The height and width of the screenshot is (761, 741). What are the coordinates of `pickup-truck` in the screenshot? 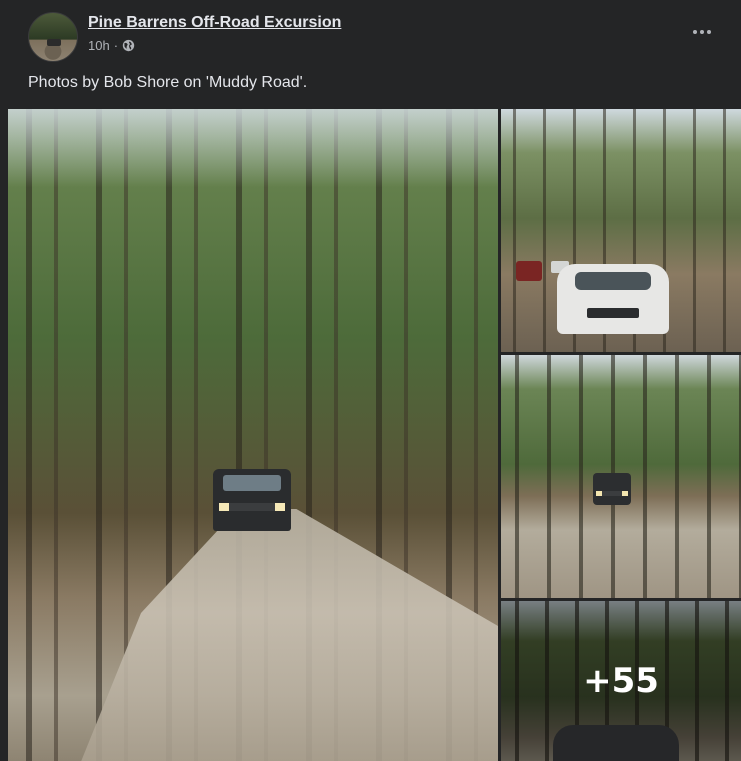 It's located at (252, 500).